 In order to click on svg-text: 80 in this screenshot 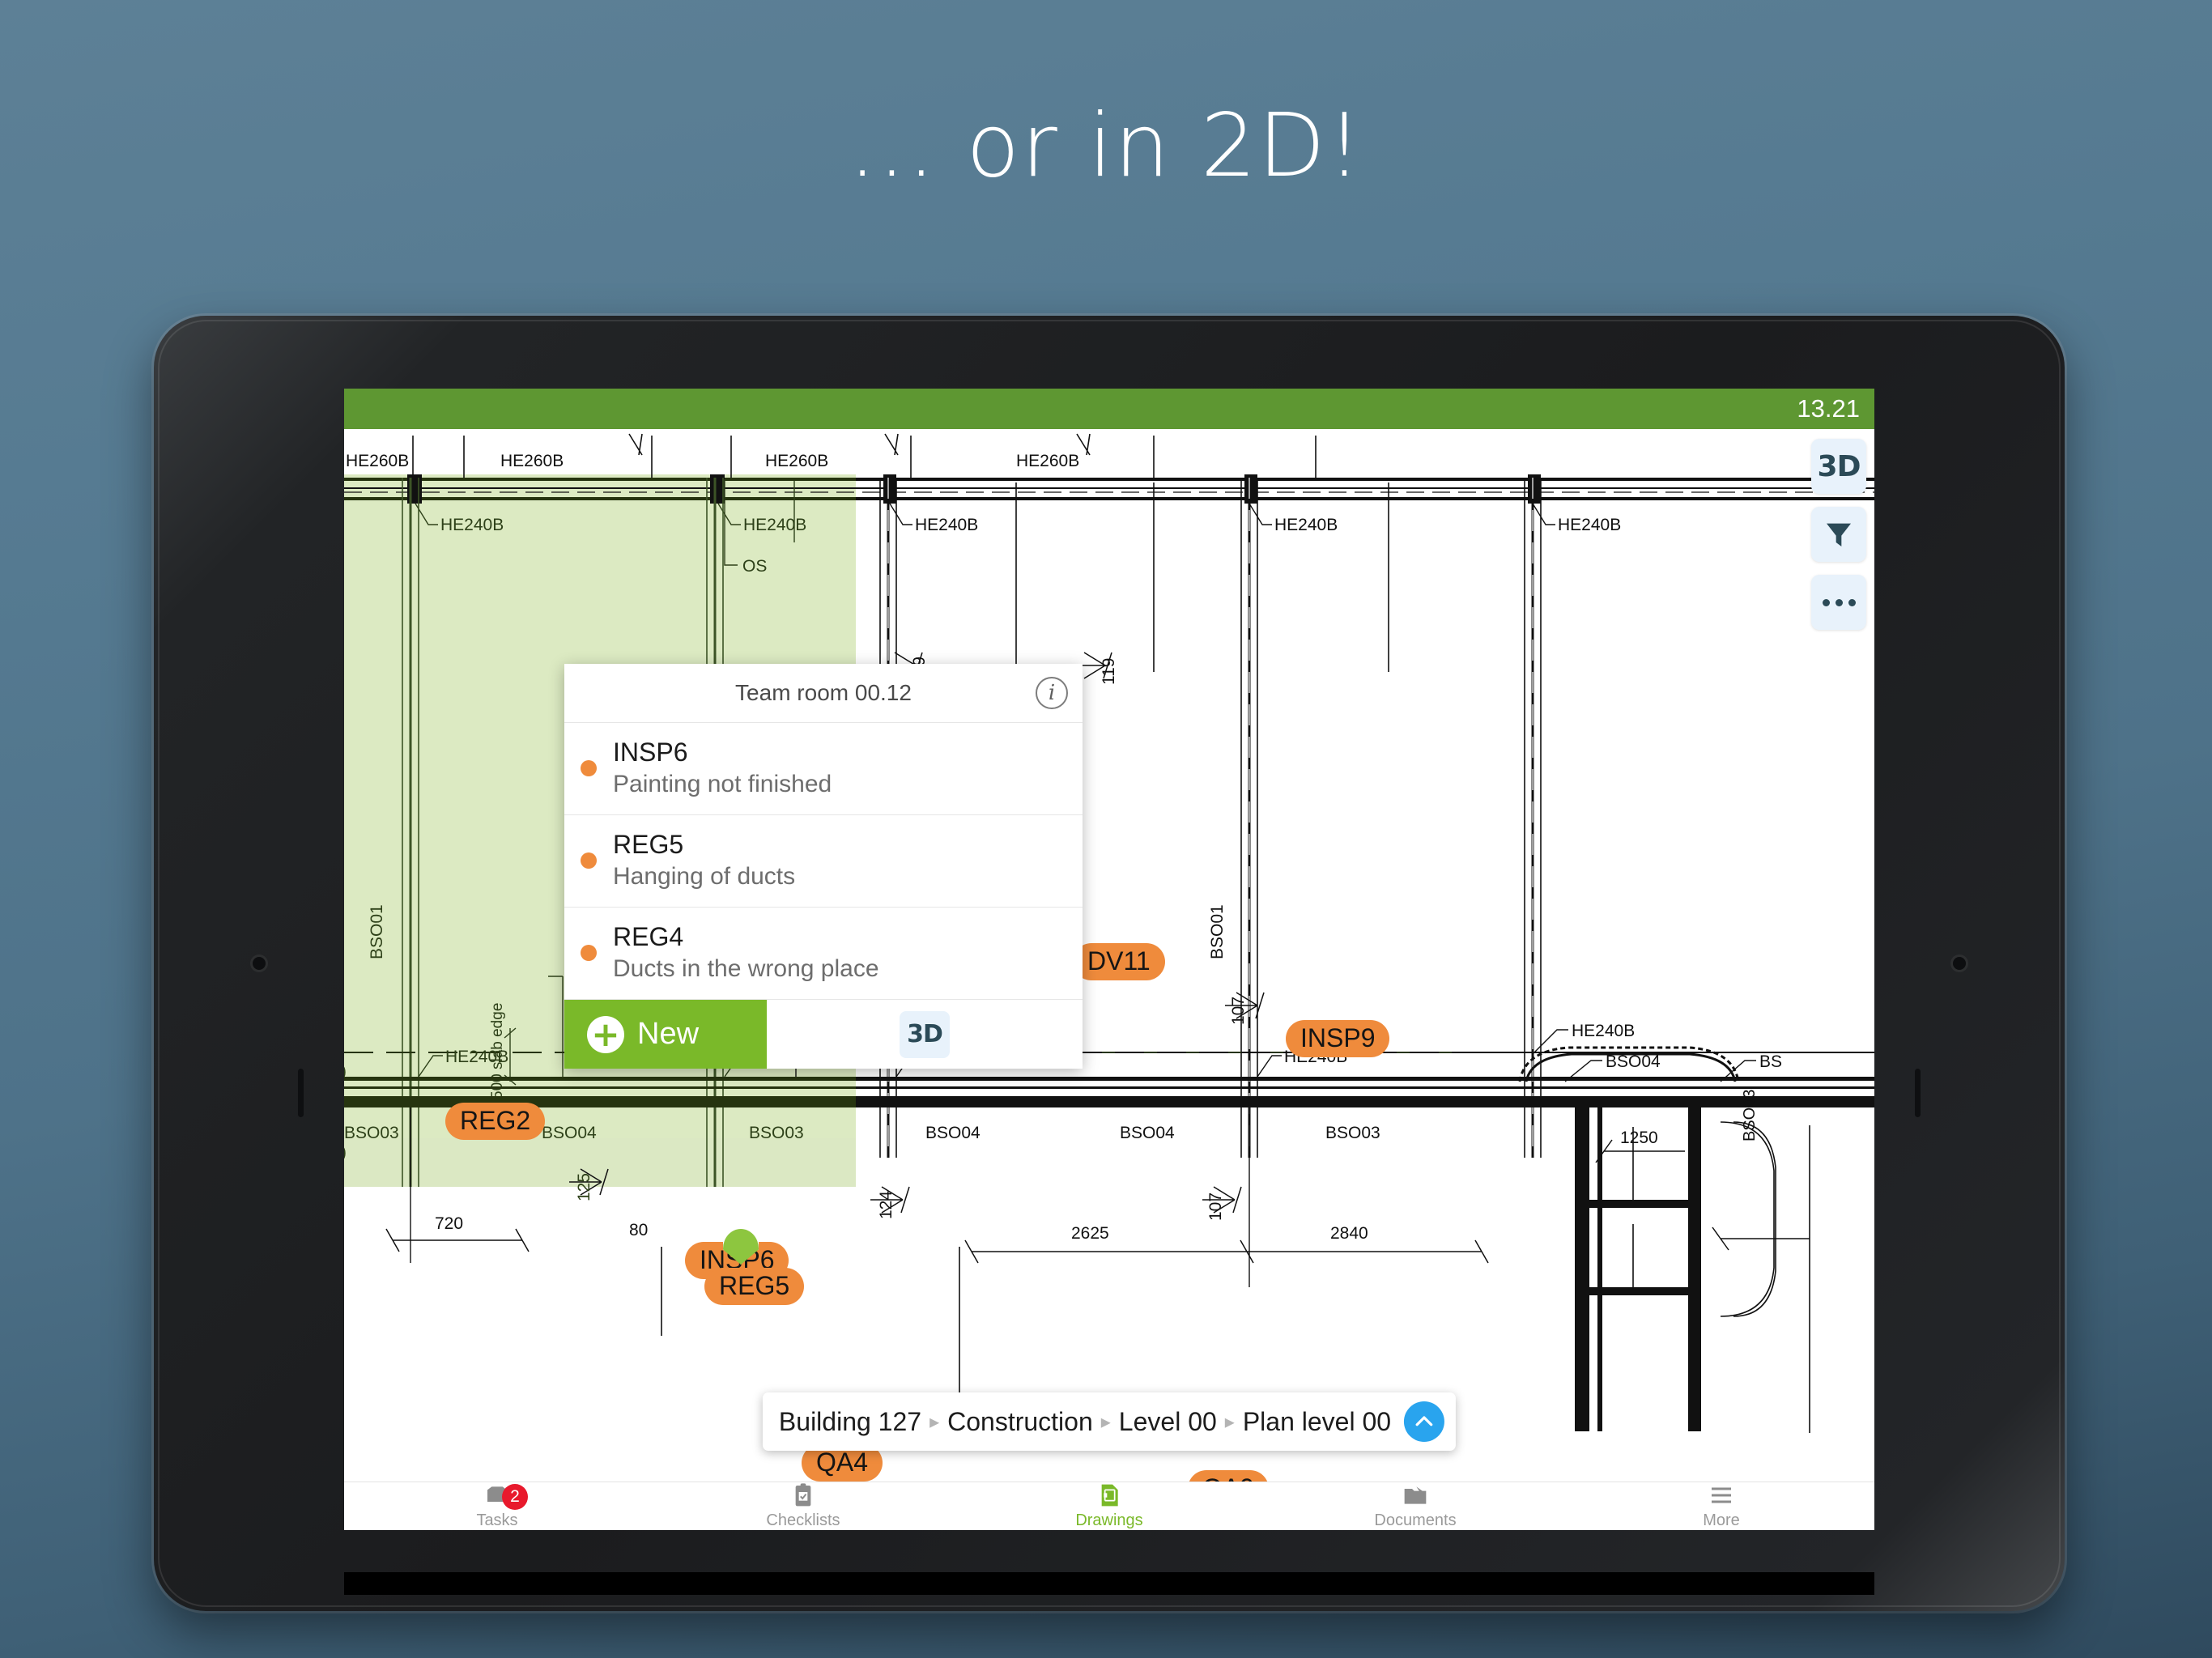, I will do `click(639, 1230)`.